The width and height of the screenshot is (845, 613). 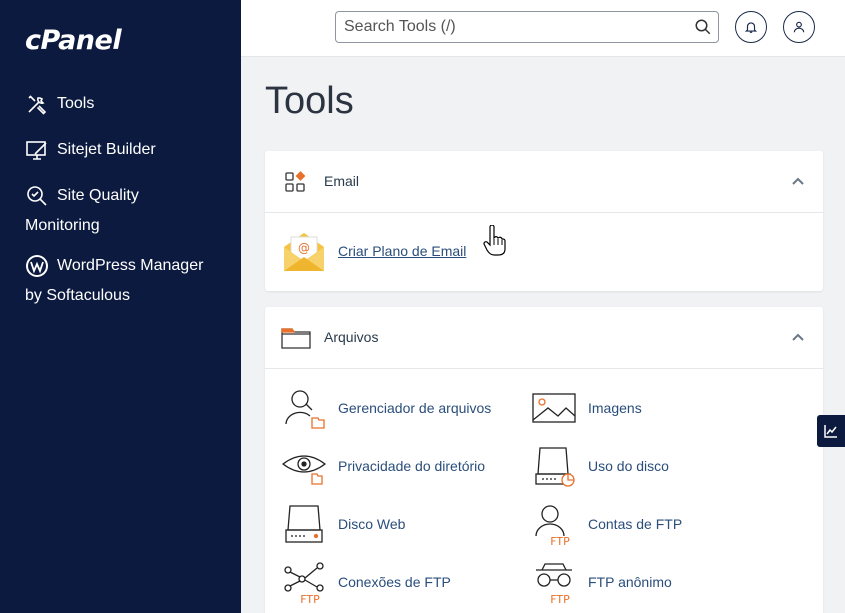 I want to click on tool-label: Imagens, so click(x=615, y=408).